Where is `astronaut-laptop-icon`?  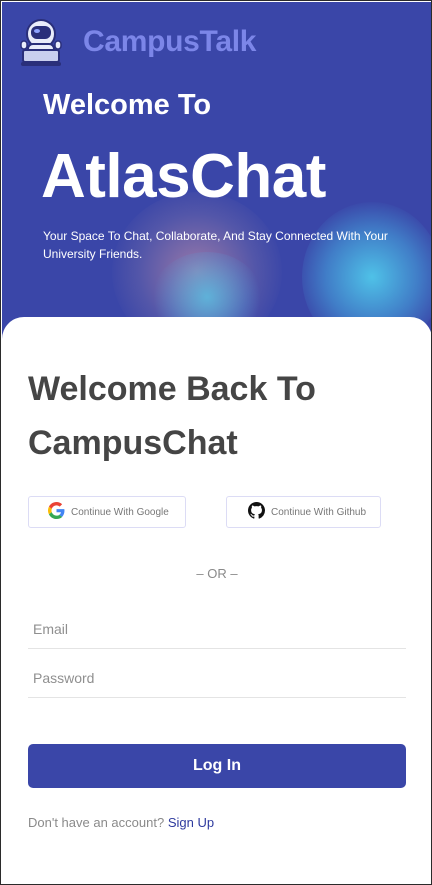 astronaut-laptop-icon is located at coordinates (42, 43).